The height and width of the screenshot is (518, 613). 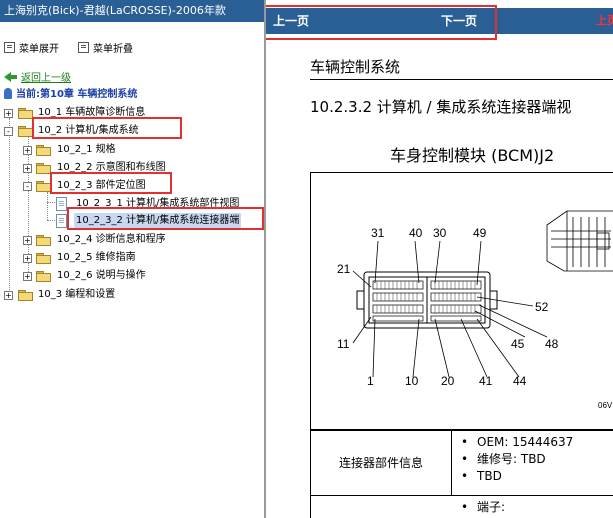 I want to click on pin-label: 40, so click(x=416, y=233).